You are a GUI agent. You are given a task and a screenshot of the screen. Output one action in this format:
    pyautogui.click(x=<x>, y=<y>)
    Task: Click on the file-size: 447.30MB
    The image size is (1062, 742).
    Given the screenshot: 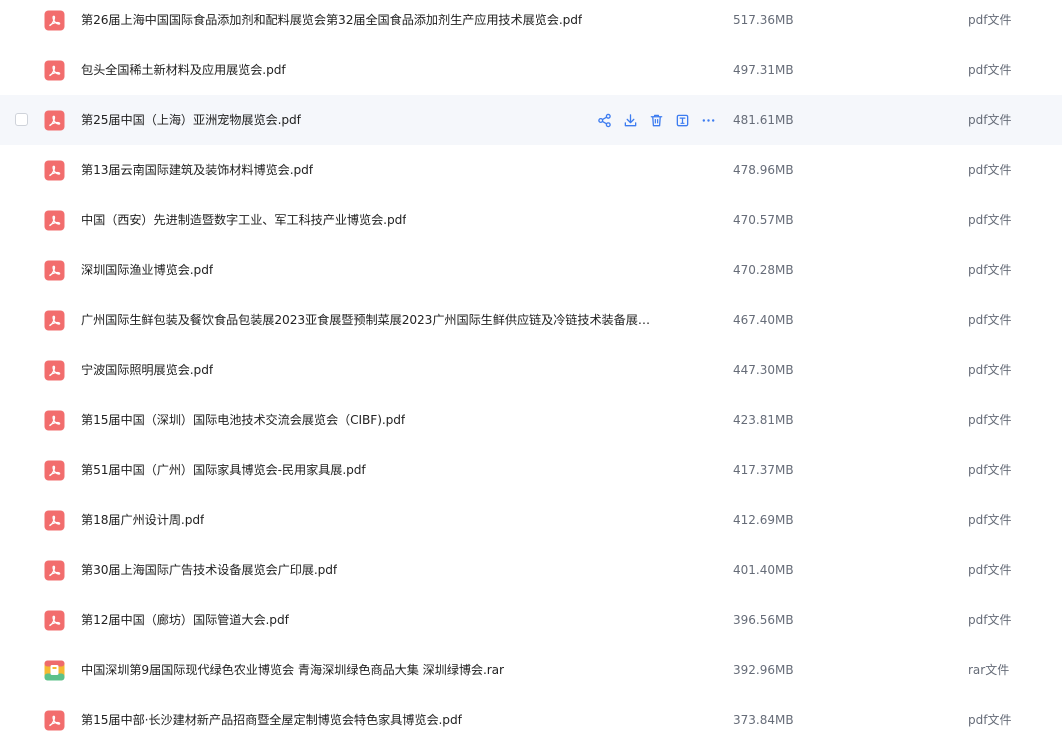 What is the action you would take?
    pyautogui.click(x=763, y=370)
    